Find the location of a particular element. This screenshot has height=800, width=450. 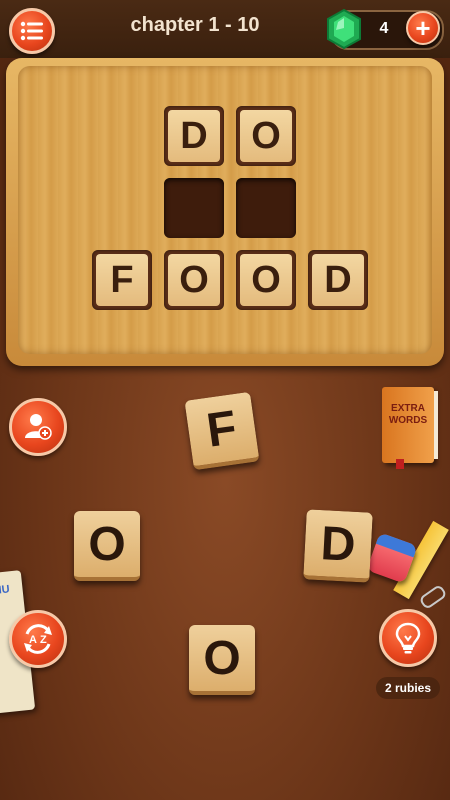

svg-text: A is located at coordinates (33, 640).